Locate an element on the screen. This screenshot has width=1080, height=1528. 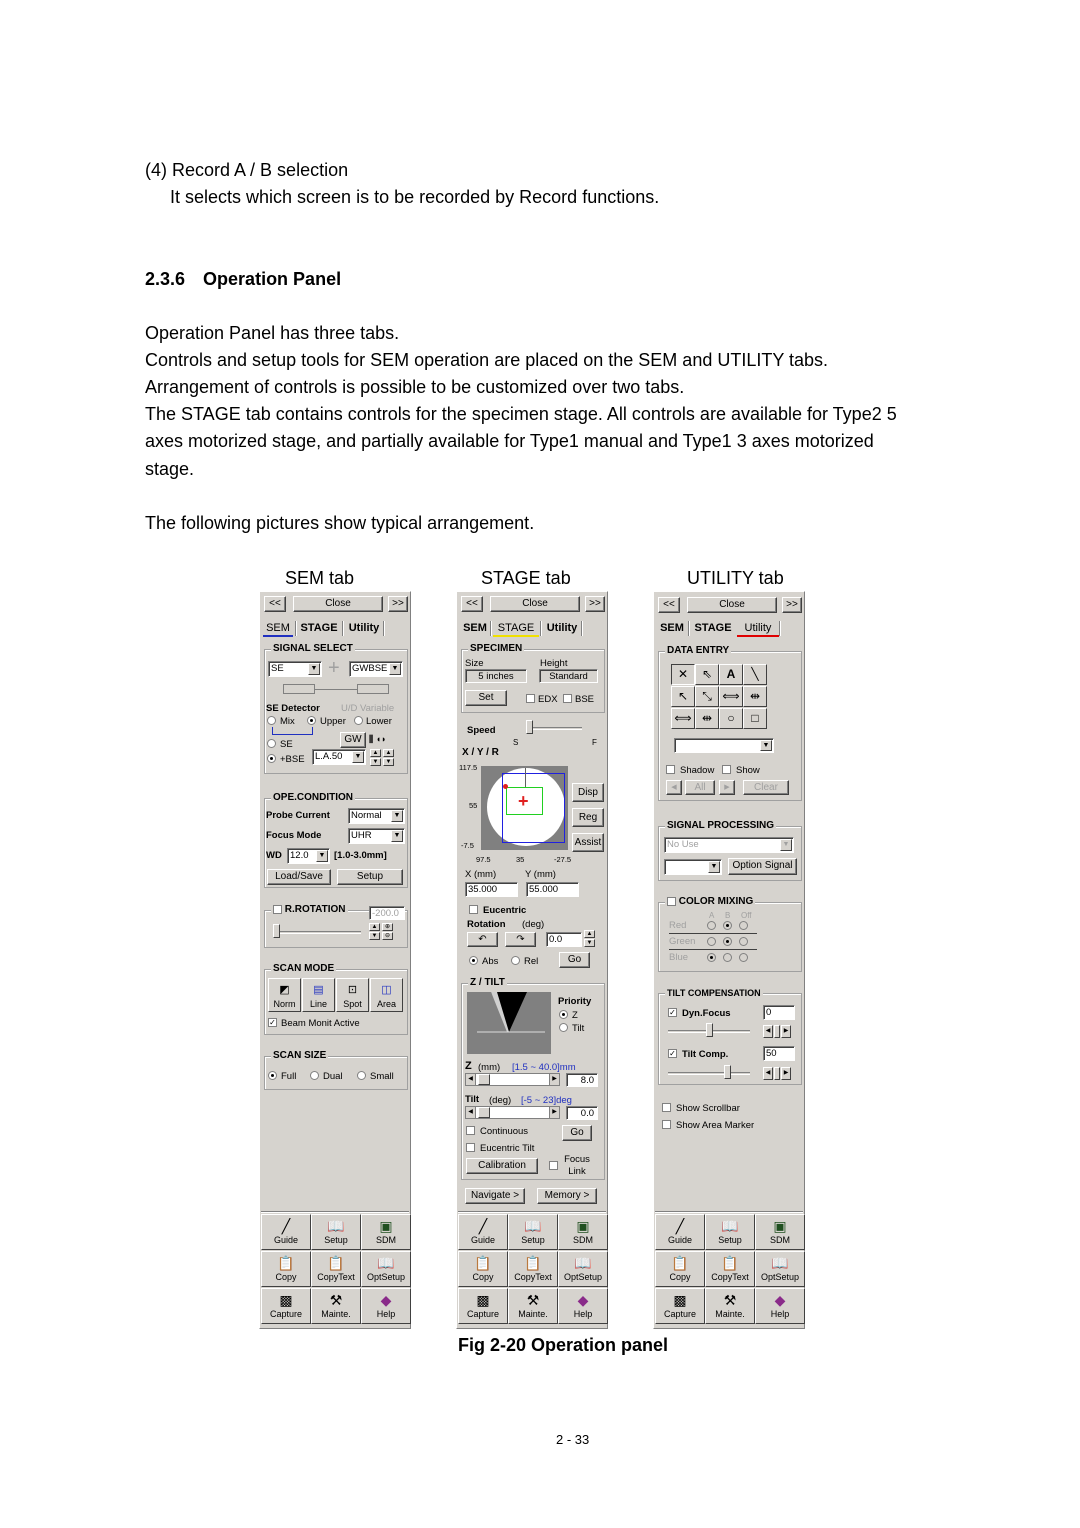
radio-priority-tilt is located at coordinates (563, 1027).